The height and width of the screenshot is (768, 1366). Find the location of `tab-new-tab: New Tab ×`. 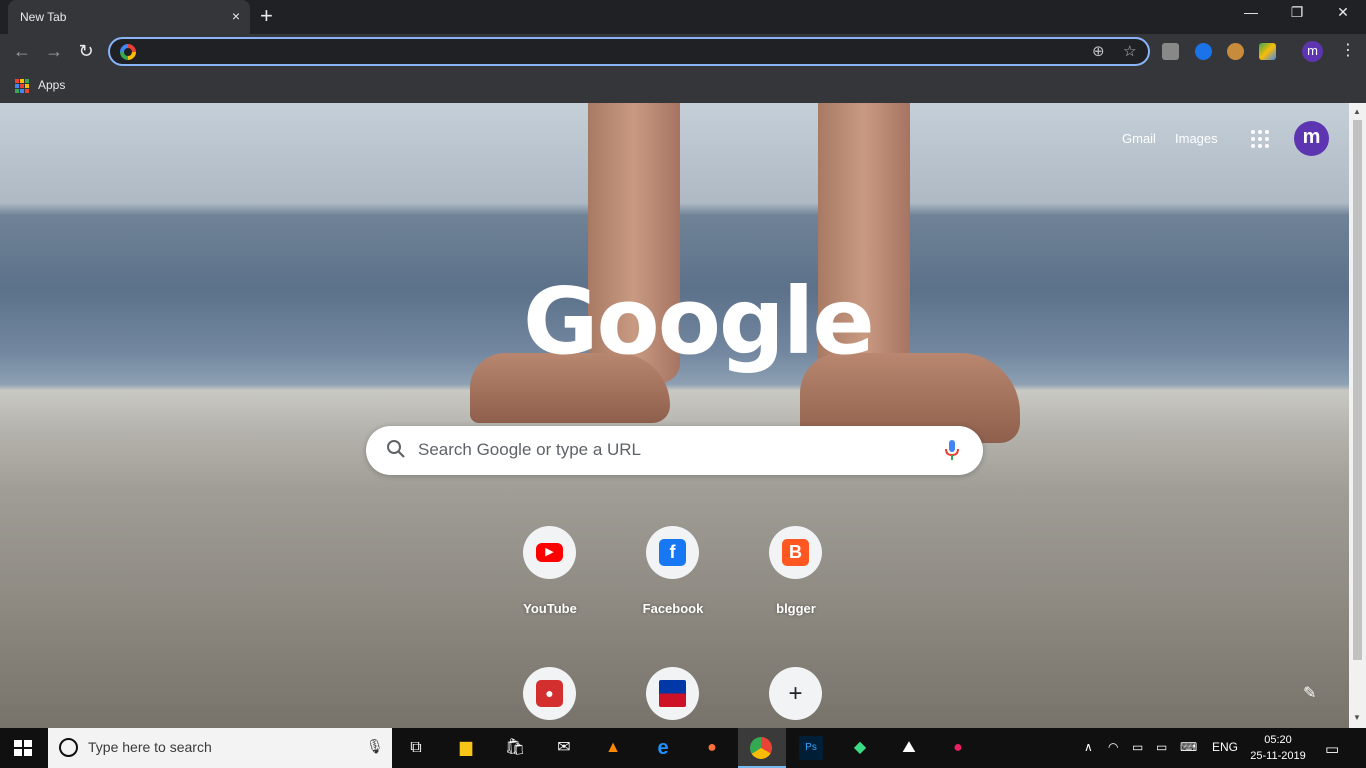

tab-new-tab: New Tab × is located at coordinates (129, 17).